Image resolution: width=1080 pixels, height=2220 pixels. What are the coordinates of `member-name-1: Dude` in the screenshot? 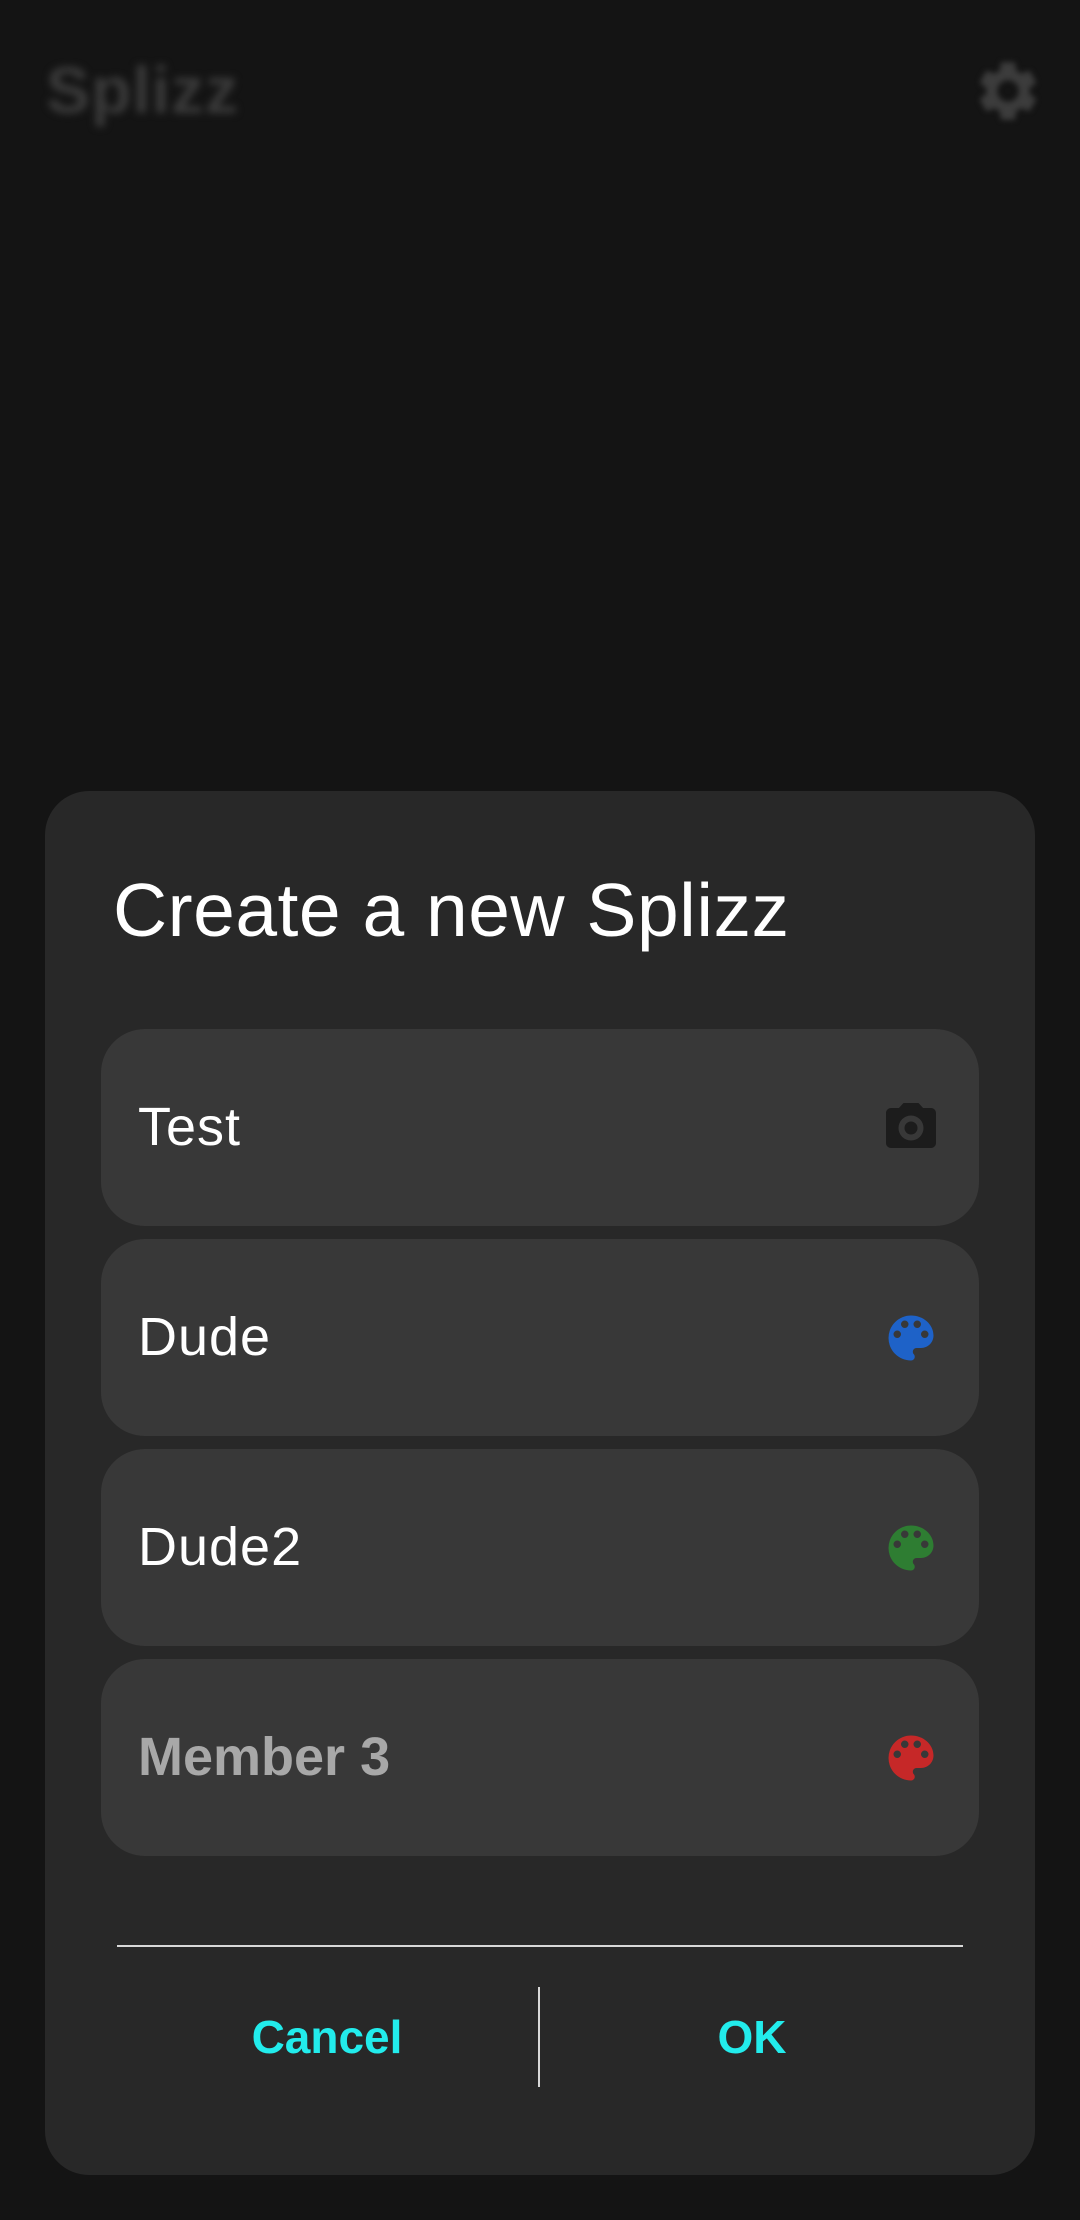 It's located at (205, 1337).